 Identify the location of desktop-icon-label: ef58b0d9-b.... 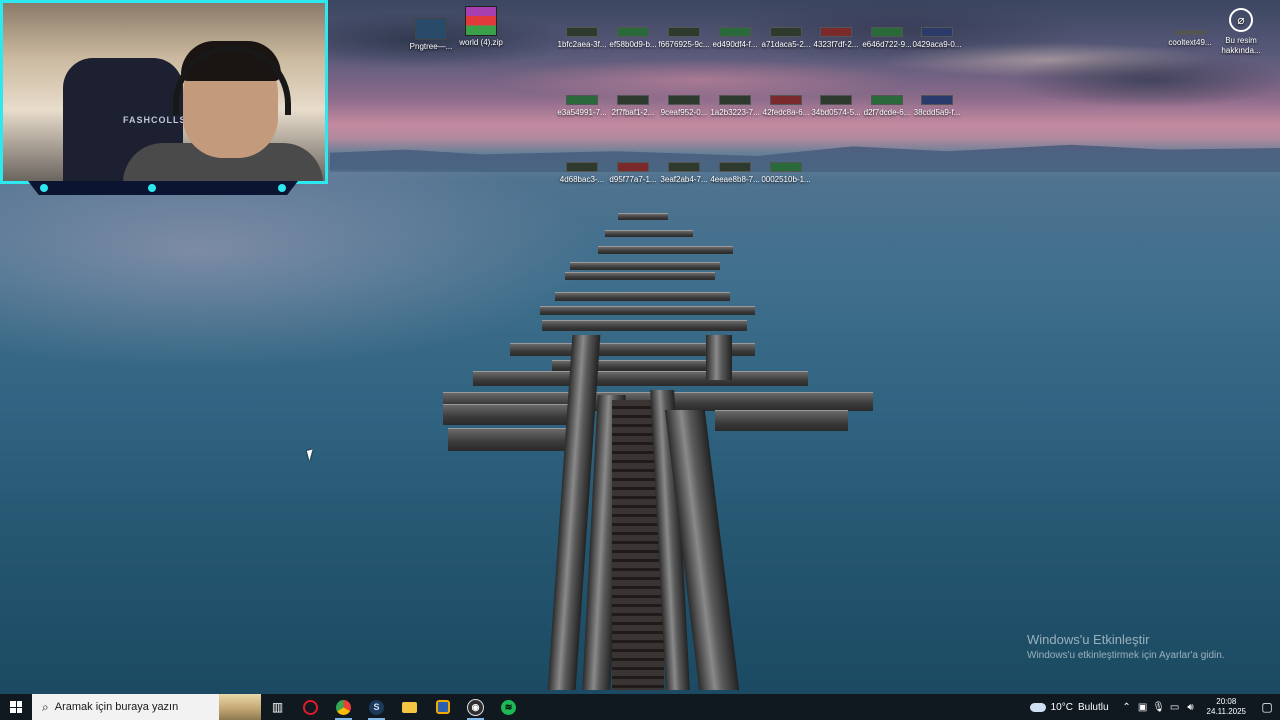
(633, 44).